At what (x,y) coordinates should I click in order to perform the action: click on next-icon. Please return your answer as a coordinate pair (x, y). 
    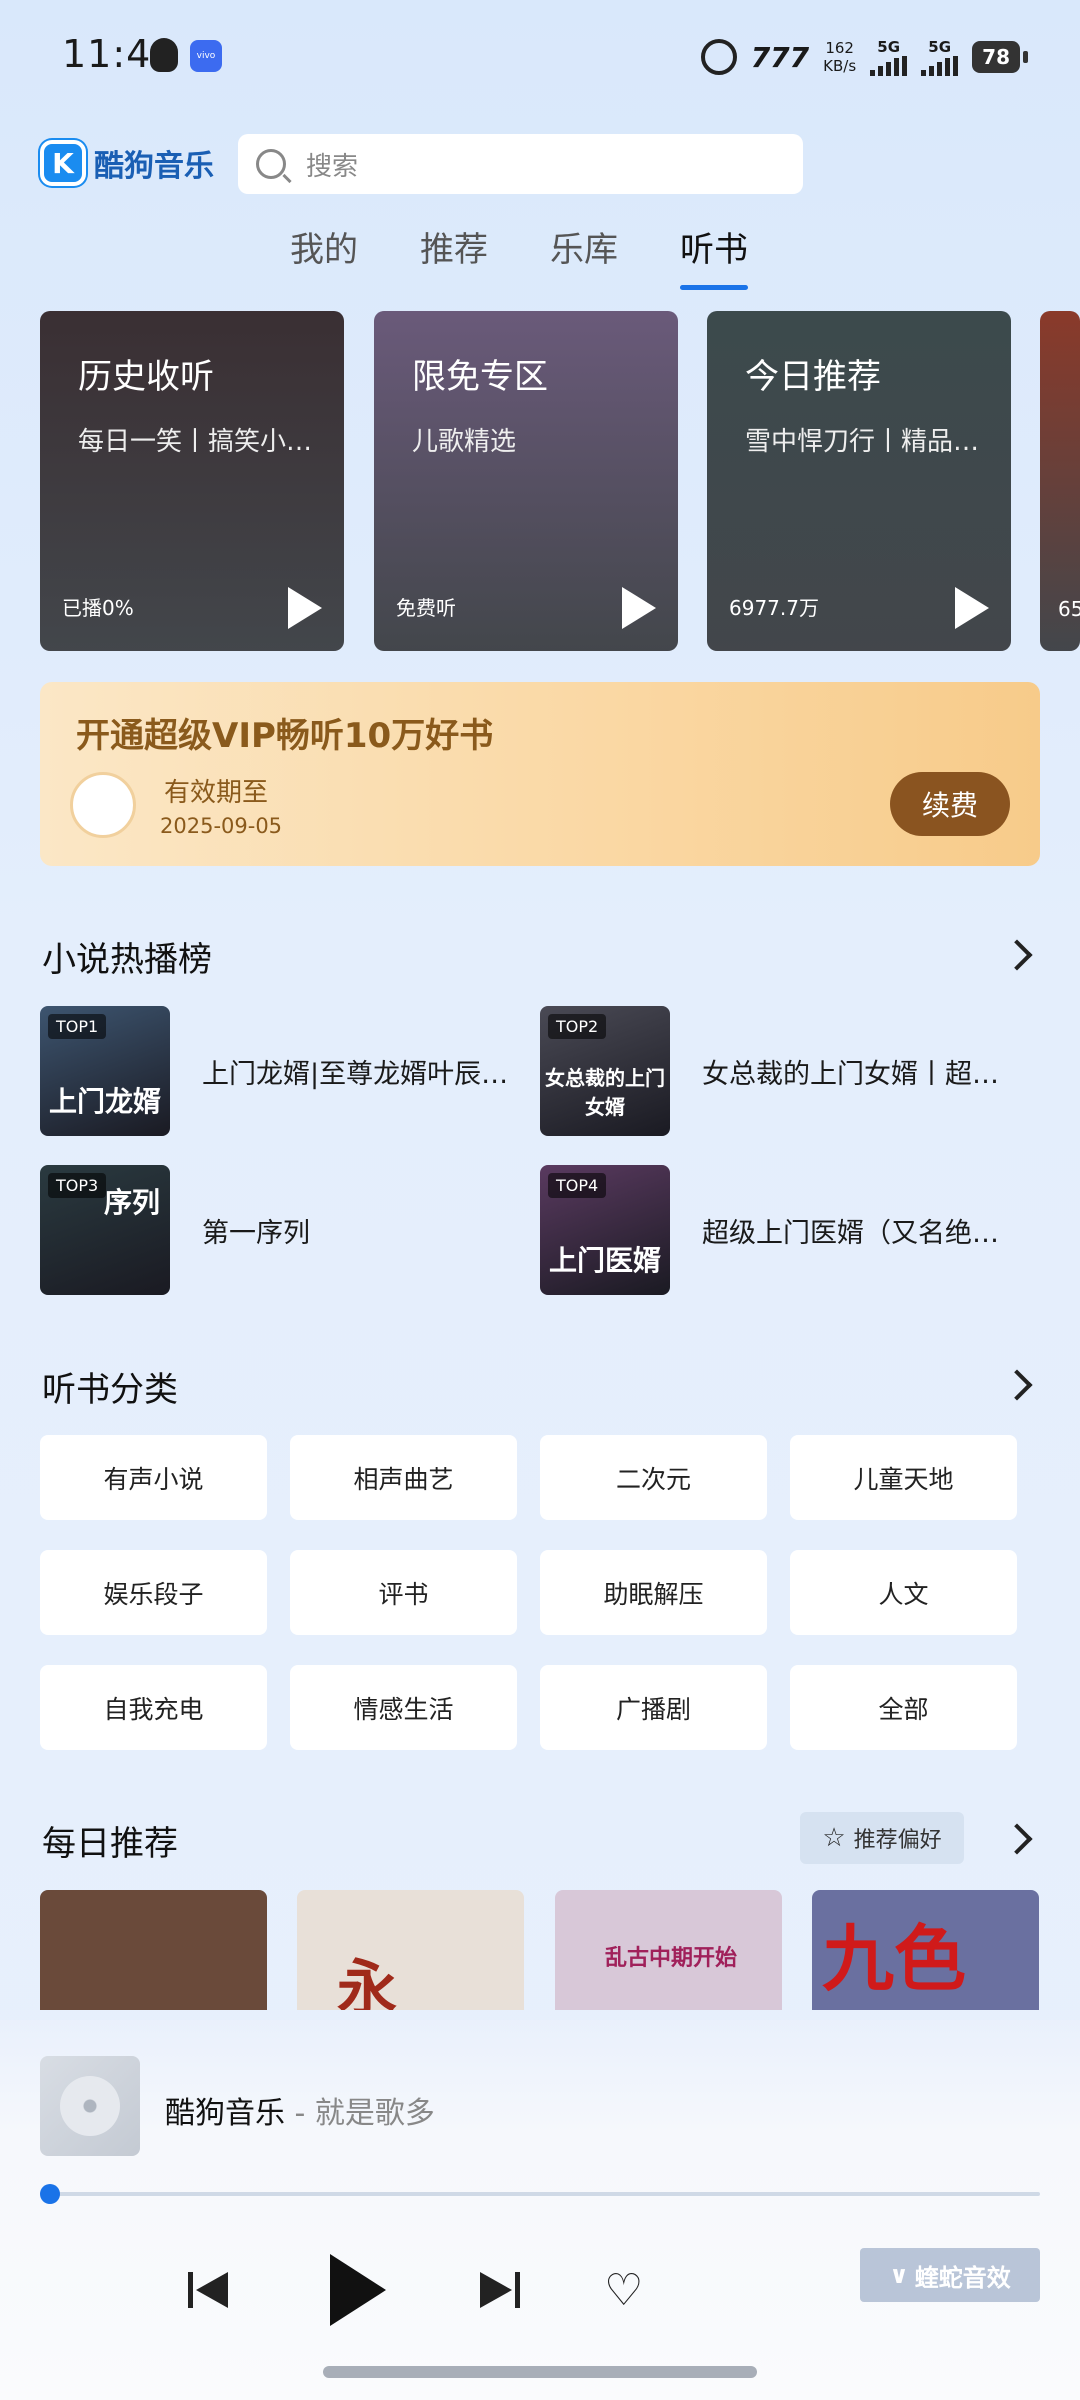
    Looking at the image, I should click on (498, 2290).